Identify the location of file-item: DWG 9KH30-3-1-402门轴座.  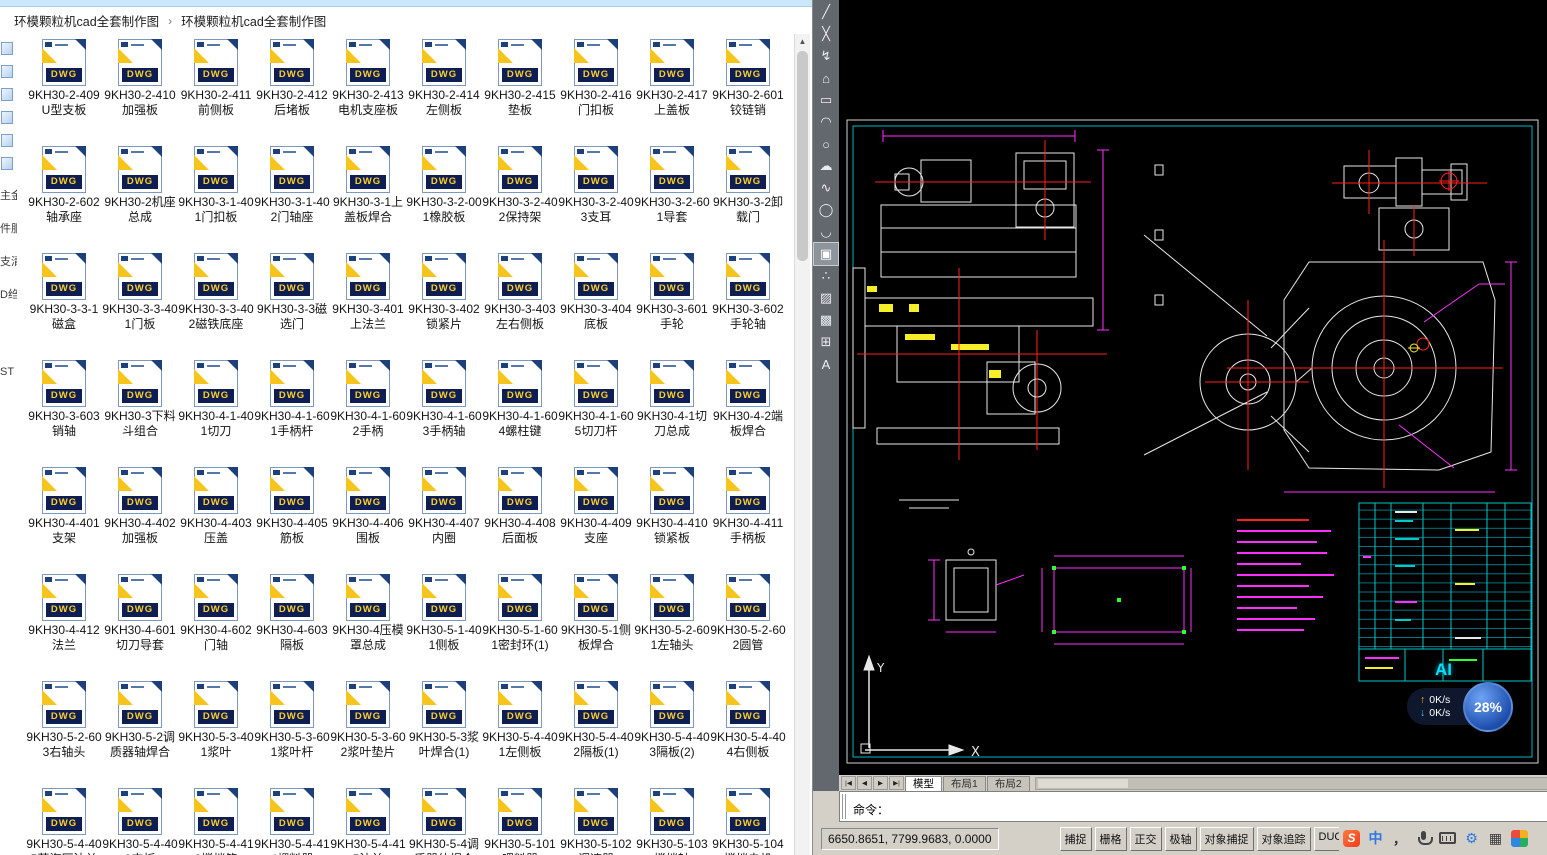
(292, 196).